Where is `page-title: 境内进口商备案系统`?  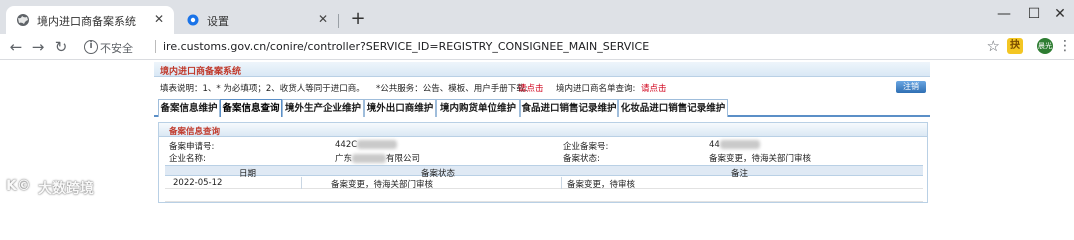
page-title: 境内进口商备案系统 is located at coordinates (201, 72).